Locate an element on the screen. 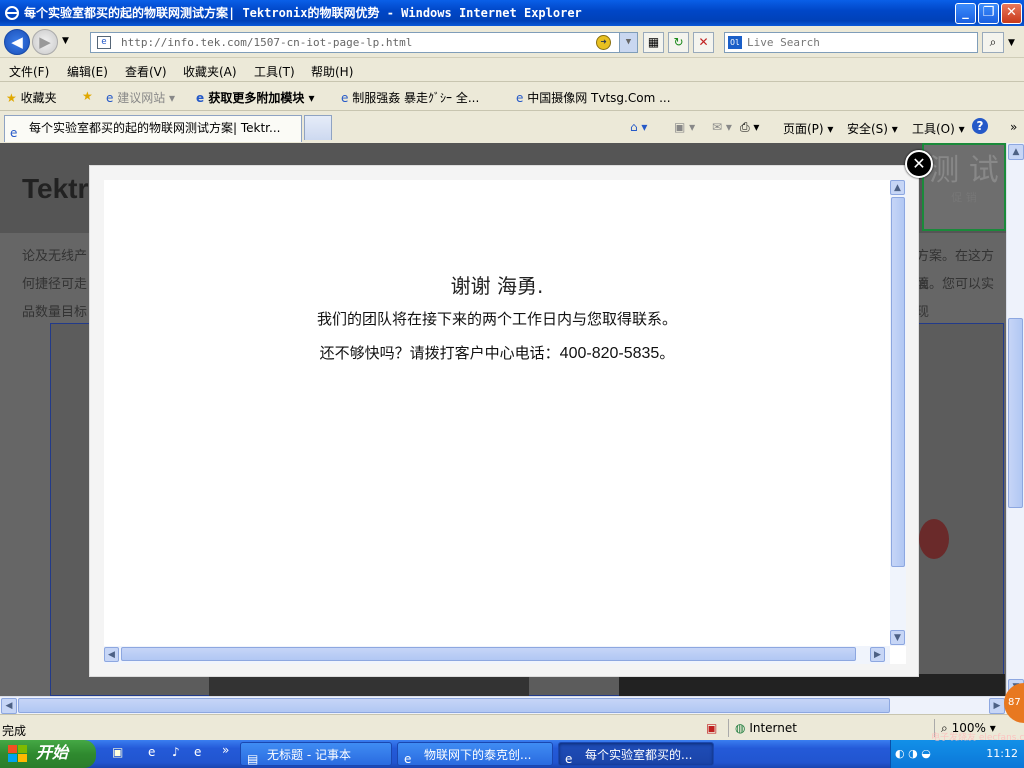  menu-edit: 编辑(E) is located at coordinates (87, 71).